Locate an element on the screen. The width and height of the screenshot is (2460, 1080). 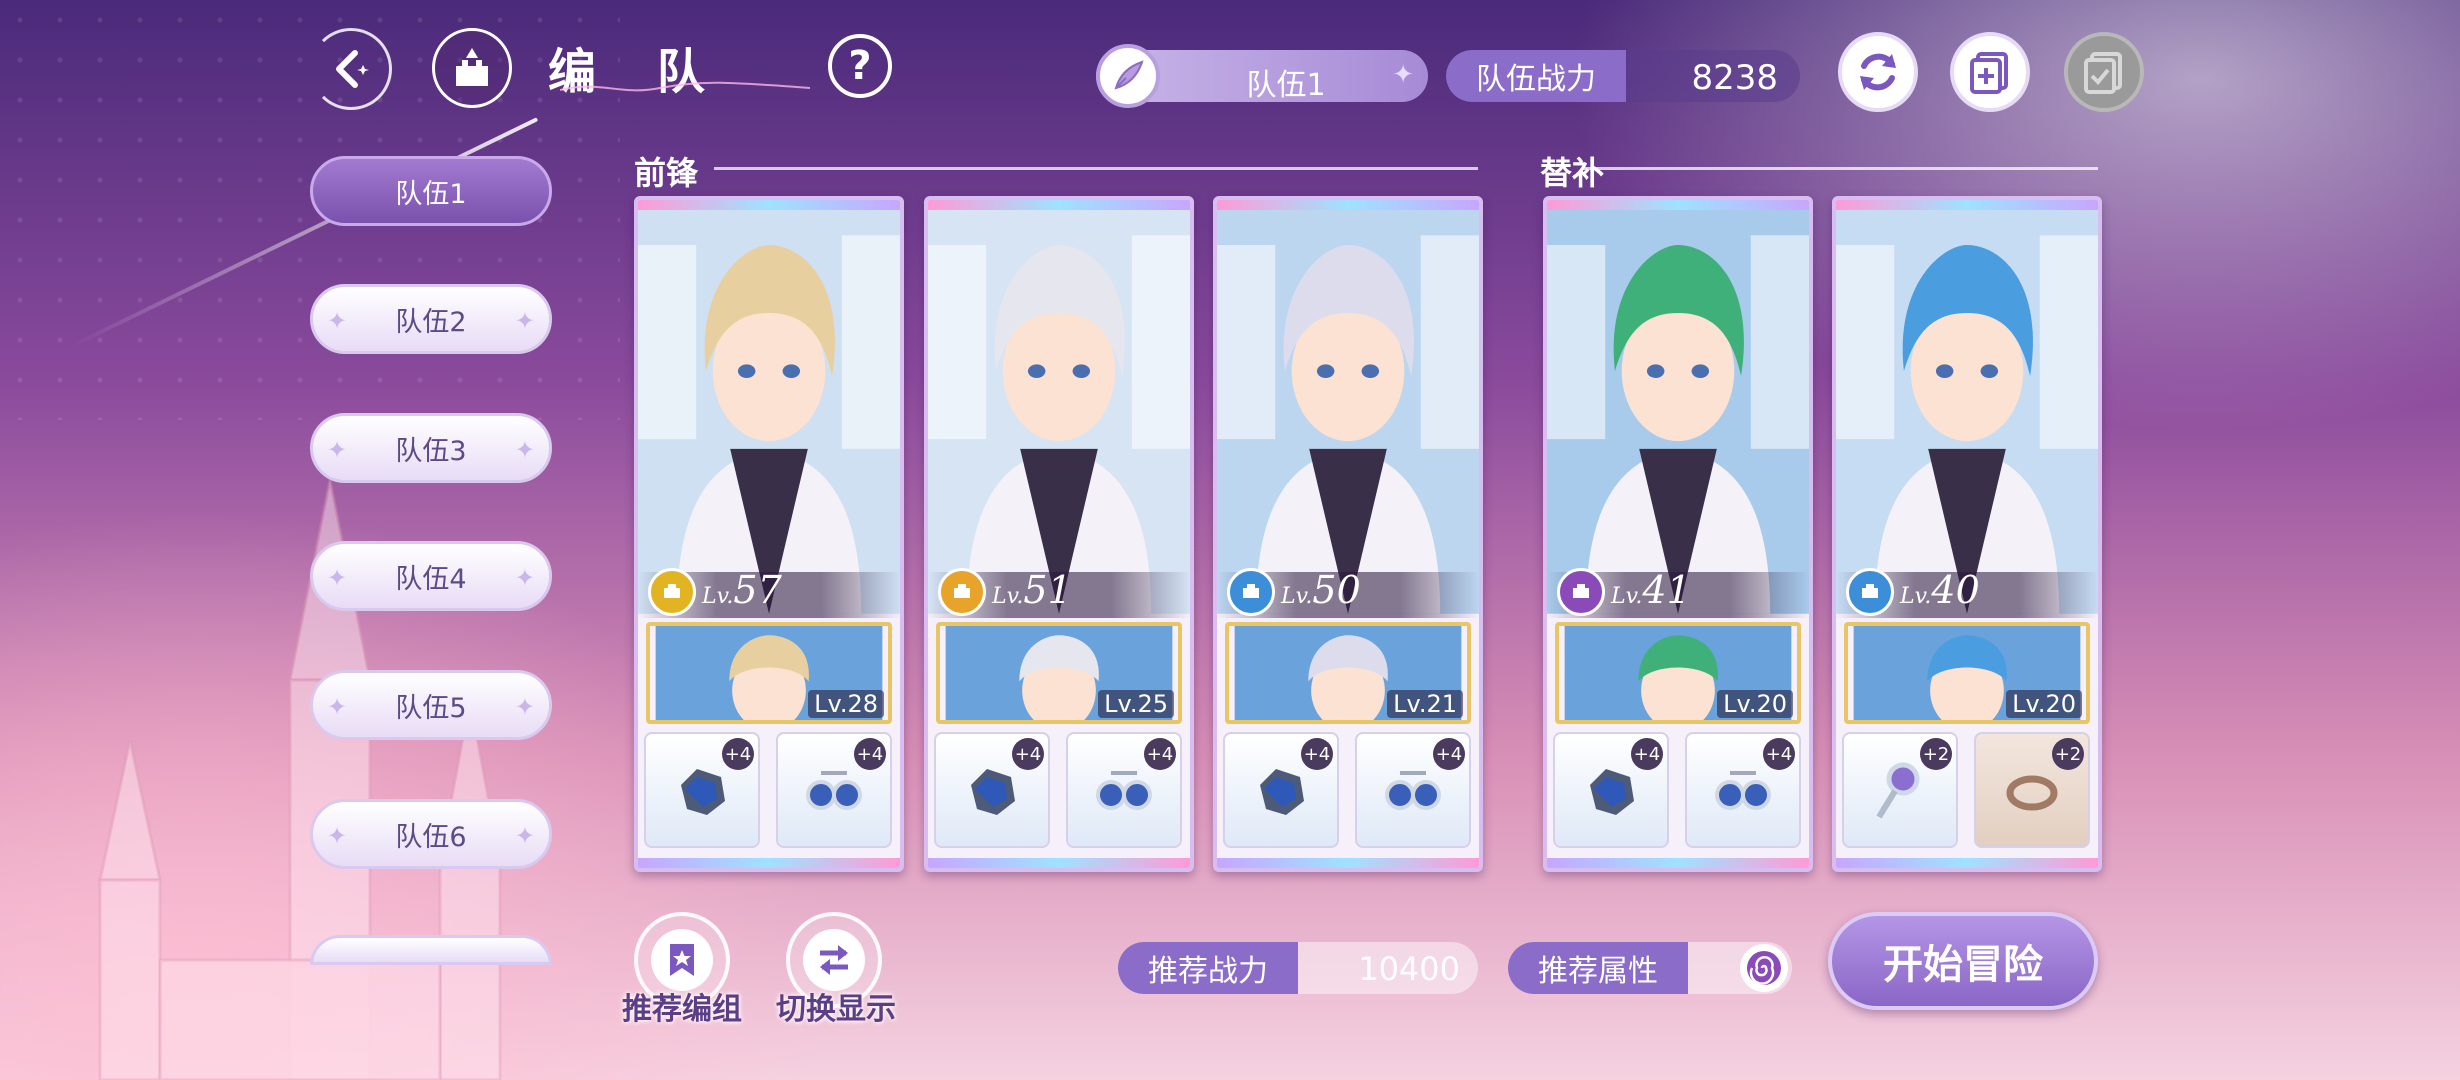
level-number: 50 is located at coordinates (1336, 590).